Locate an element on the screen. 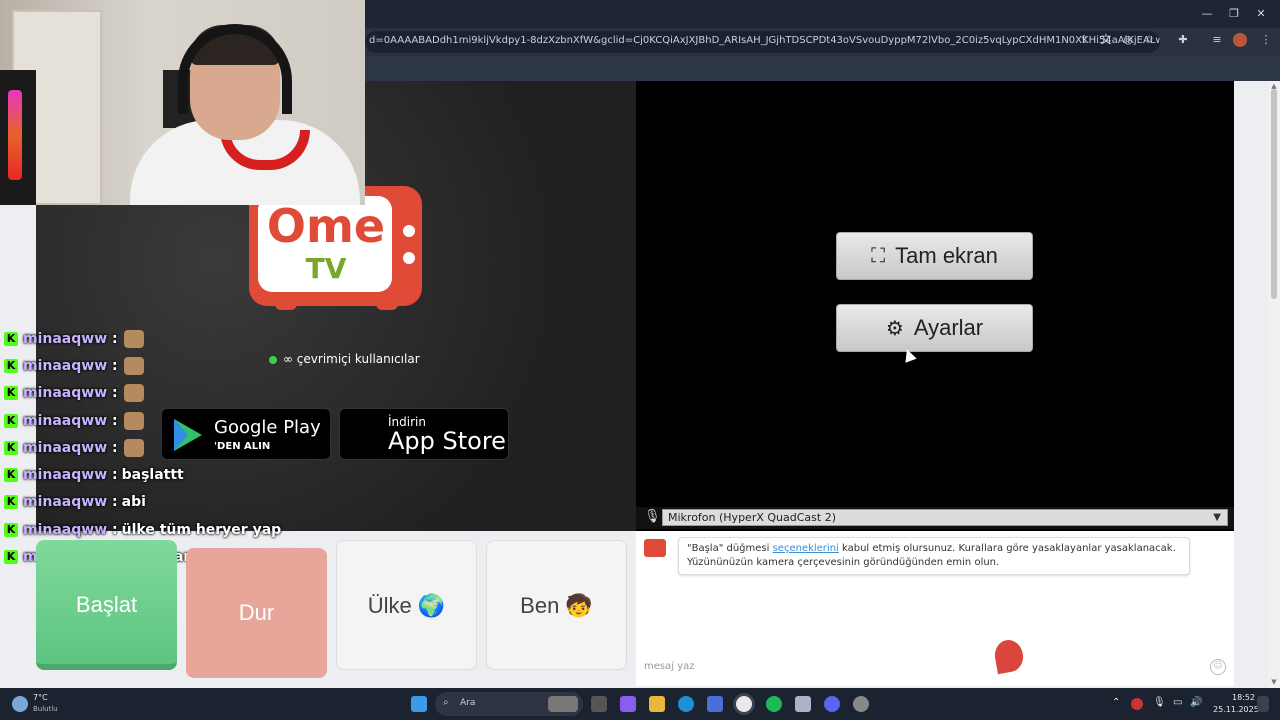  message-input: mesaj yaz is located at coordinates (669, 666).